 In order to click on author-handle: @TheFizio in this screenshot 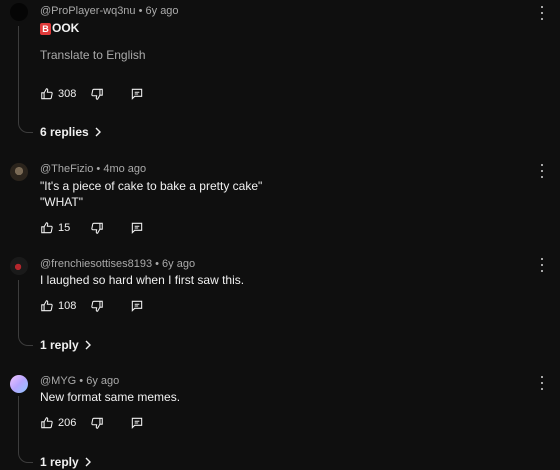, I will do `click(66, 169)`.